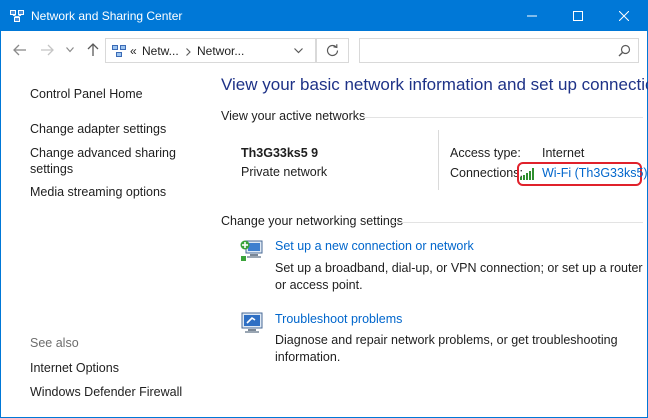 The width and height of the screenshot is (648, 418). Describe the element at coordinates (119, 51) in the screenshot. I see `network-location-icon` at that location.